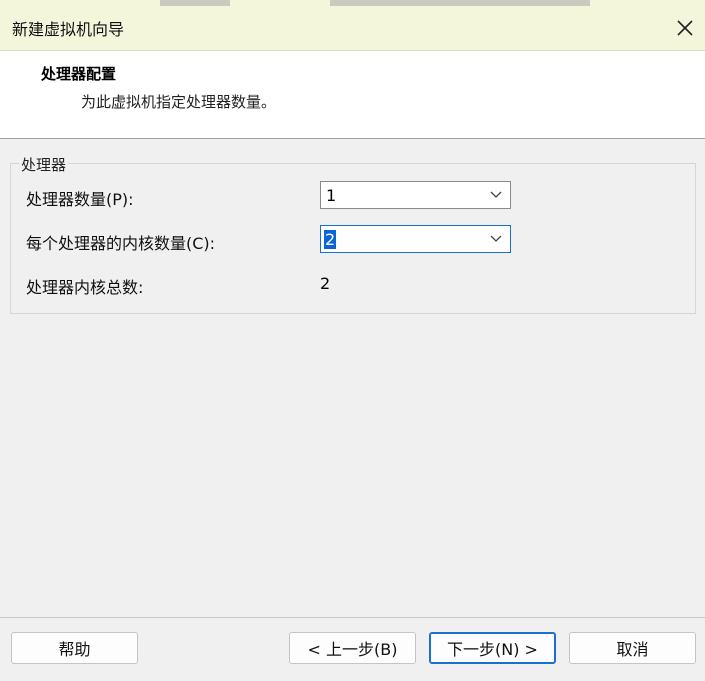 The image size is (705, 681). I want to click on wizard-header: 处理器配置 为此虚拟机指定处理器数量。, so click(352, 95).